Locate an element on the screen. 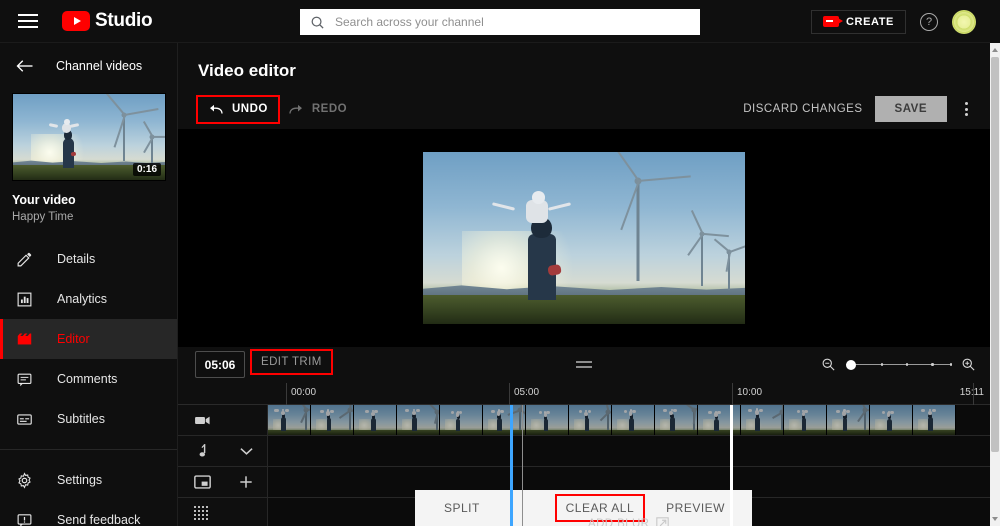  undo-button: UNDO is located at coordinates (238, 109).